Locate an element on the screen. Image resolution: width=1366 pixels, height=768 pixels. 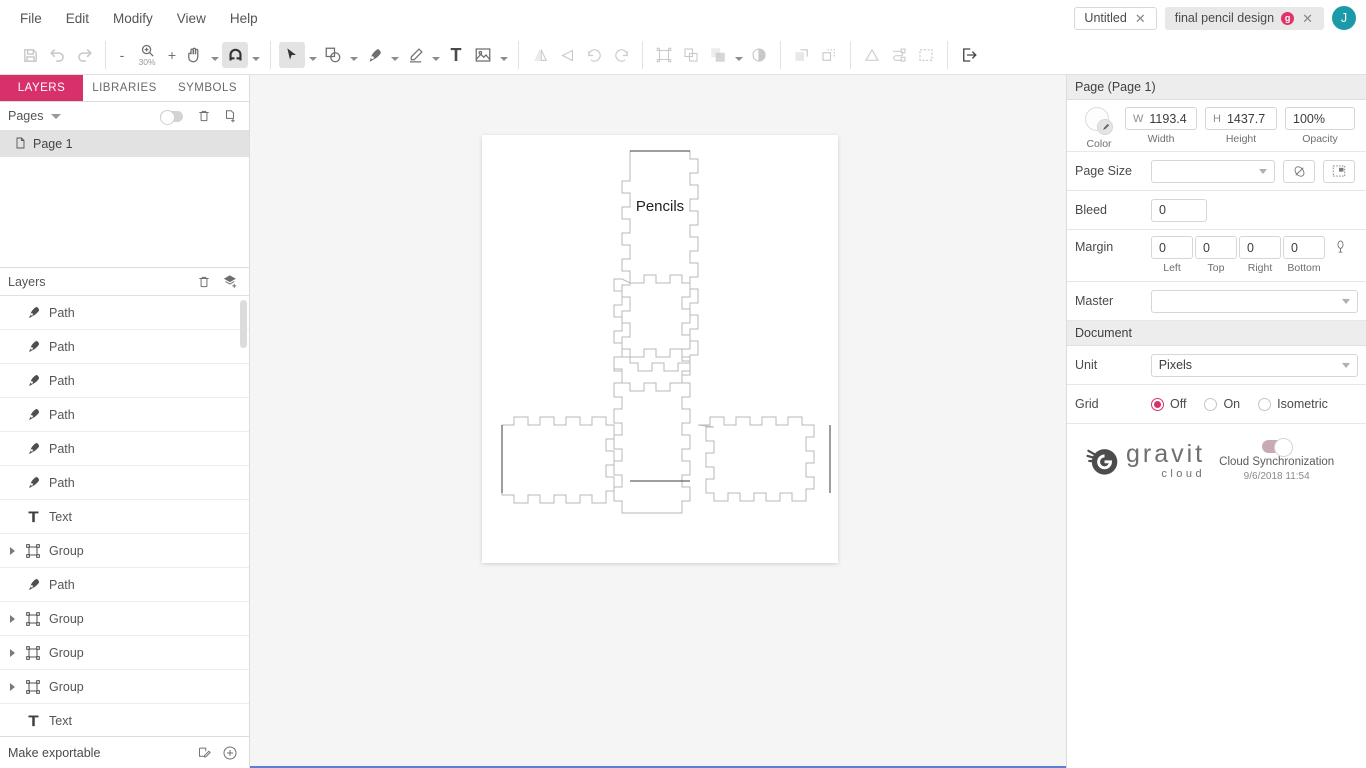
page-size-select is located at coordinates (1213, 171).